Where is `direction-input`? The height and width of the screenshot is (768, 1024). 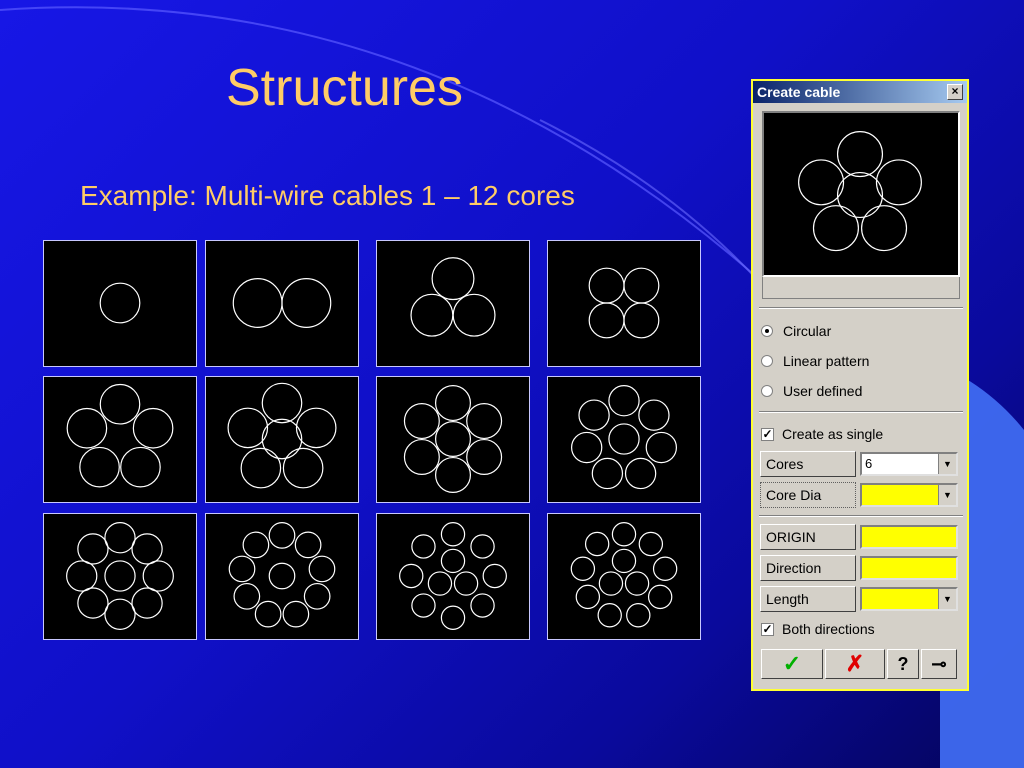
direction-input is located at coordinates (909, 568).